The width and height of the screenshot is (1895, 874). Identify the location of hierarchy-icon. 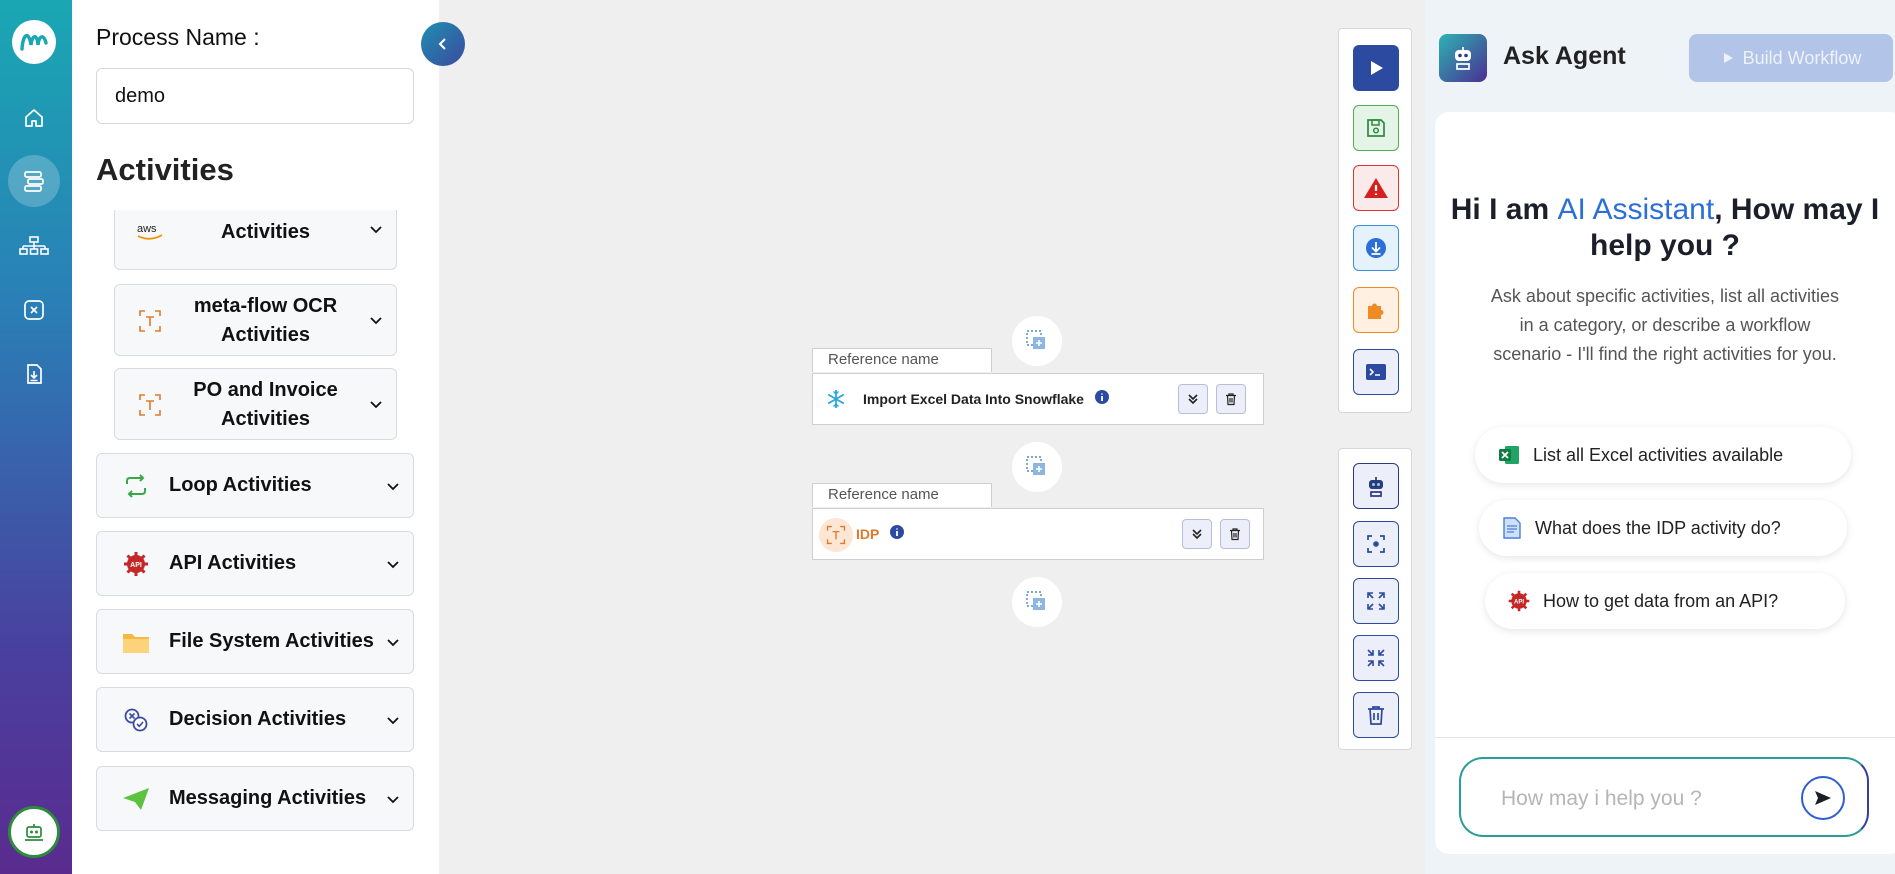
(34, 245).